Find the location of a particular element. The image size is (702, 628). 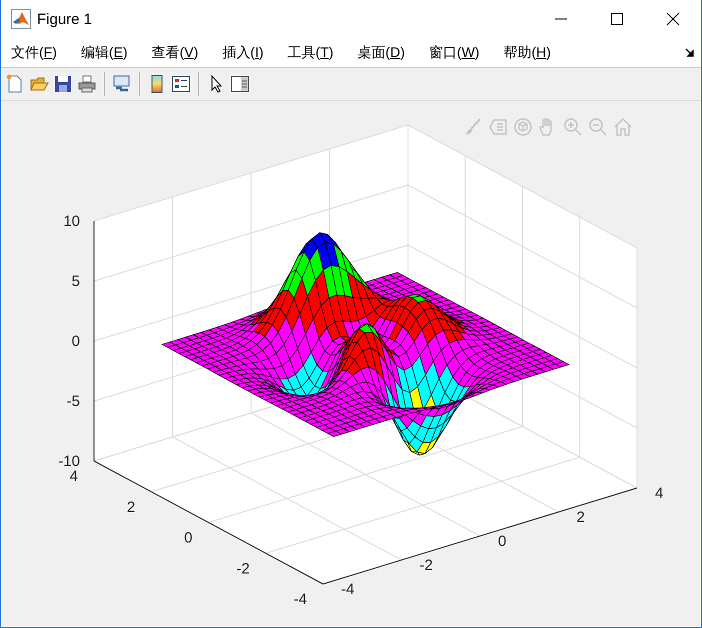

x-tick-label: 2 is located at coordinates (580, 517).